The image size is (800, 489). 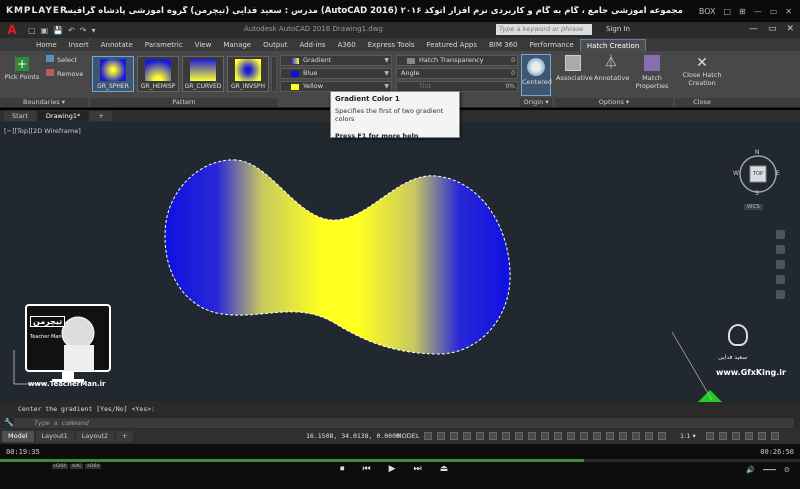 I want to click on zoom-icon, so click(x=780, y=264).